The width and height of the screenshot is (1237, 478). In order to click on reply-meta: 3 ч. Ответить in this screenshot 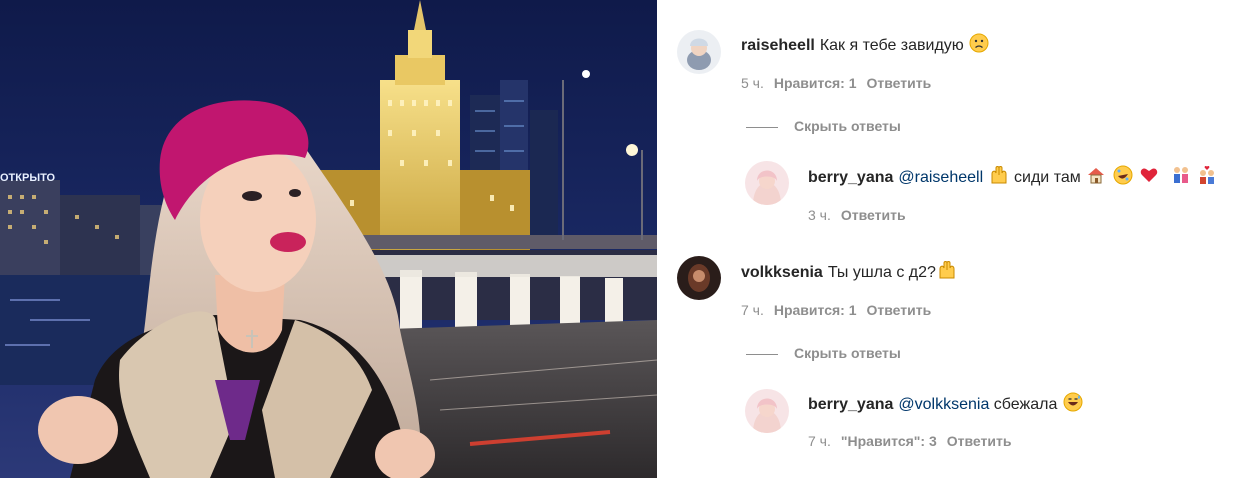, I will do `click(862, 215)`.